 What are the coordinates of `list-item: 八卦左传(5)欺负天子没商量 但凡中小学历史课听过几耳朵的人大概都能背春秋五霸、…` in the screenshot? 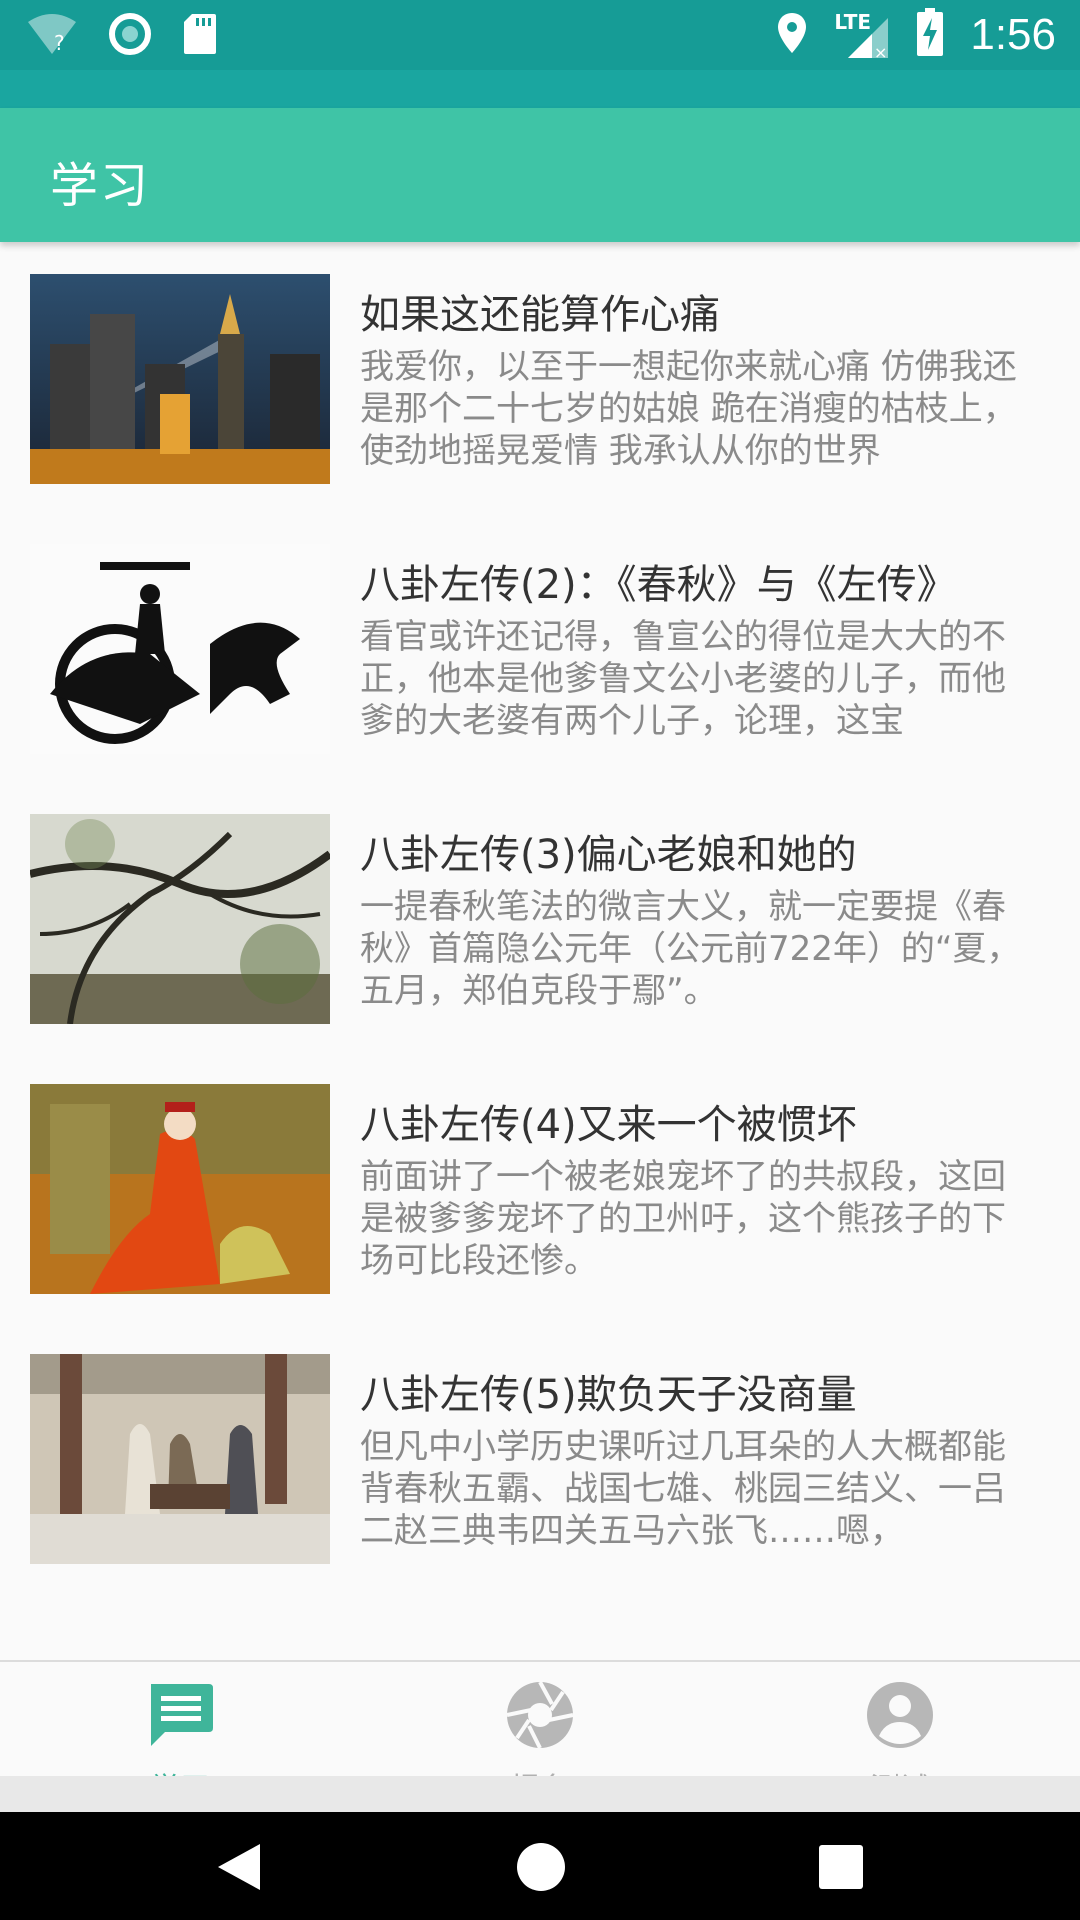 It's located at (540, 1457).